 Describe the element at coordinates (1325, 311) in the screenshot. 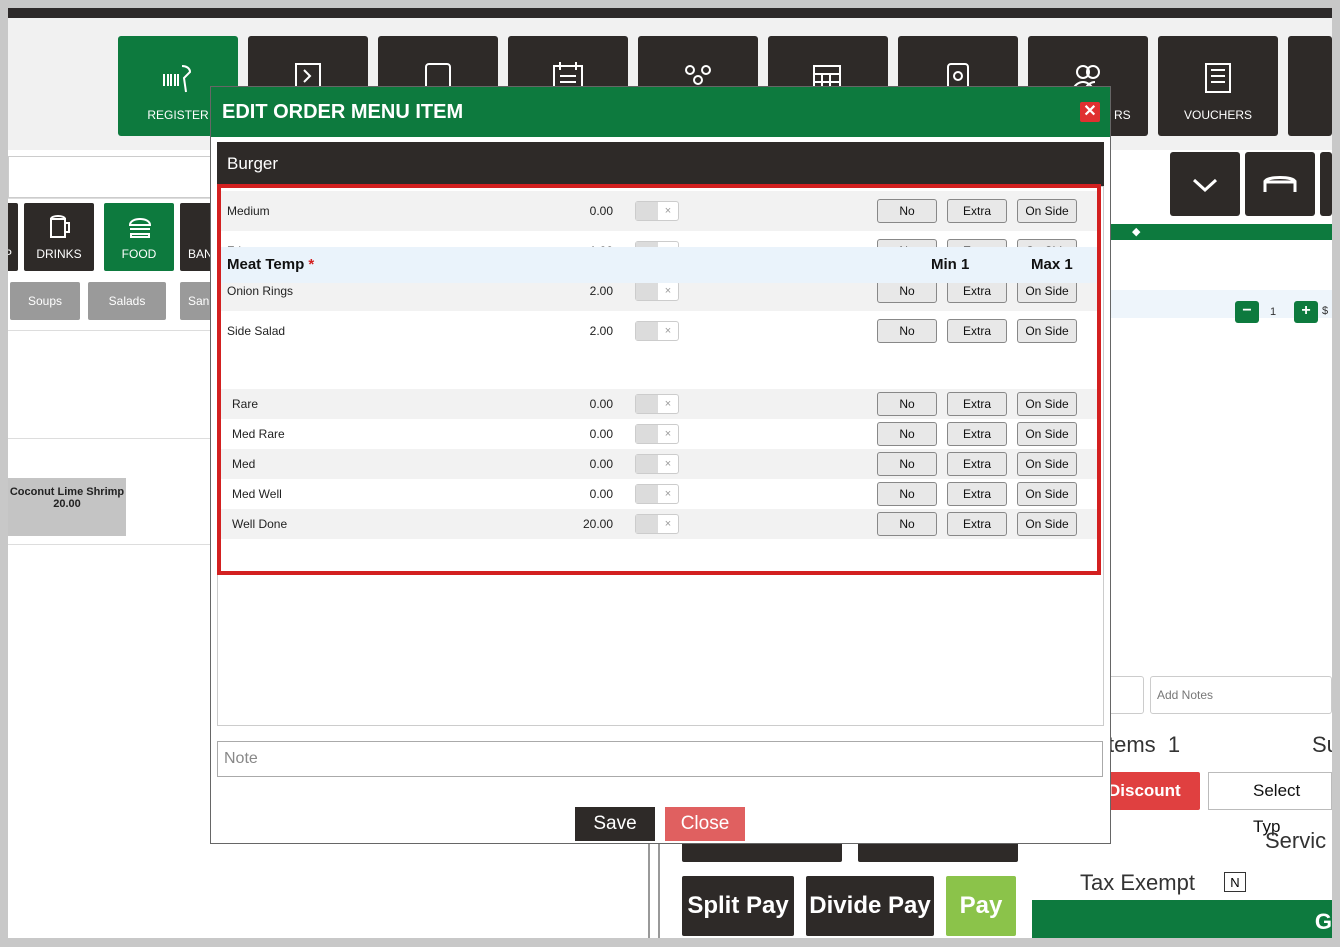

I see `line-price: $` at that location.